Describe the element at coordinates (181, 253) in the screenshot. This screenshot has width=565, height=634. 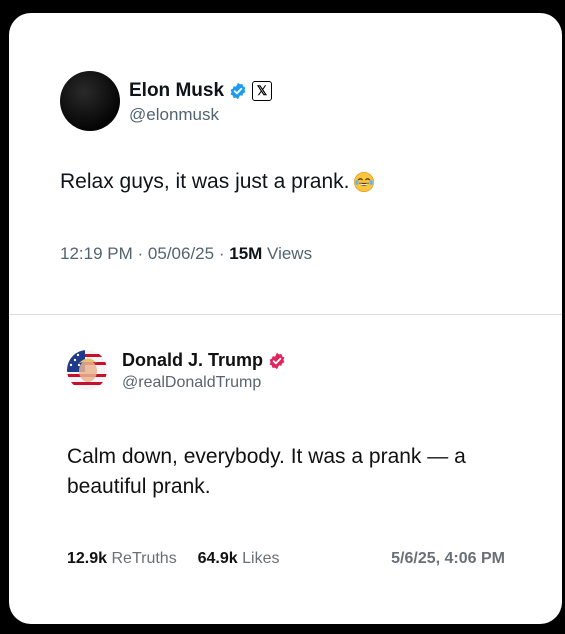
I see `x-post-date: 05/06/25` at that location.